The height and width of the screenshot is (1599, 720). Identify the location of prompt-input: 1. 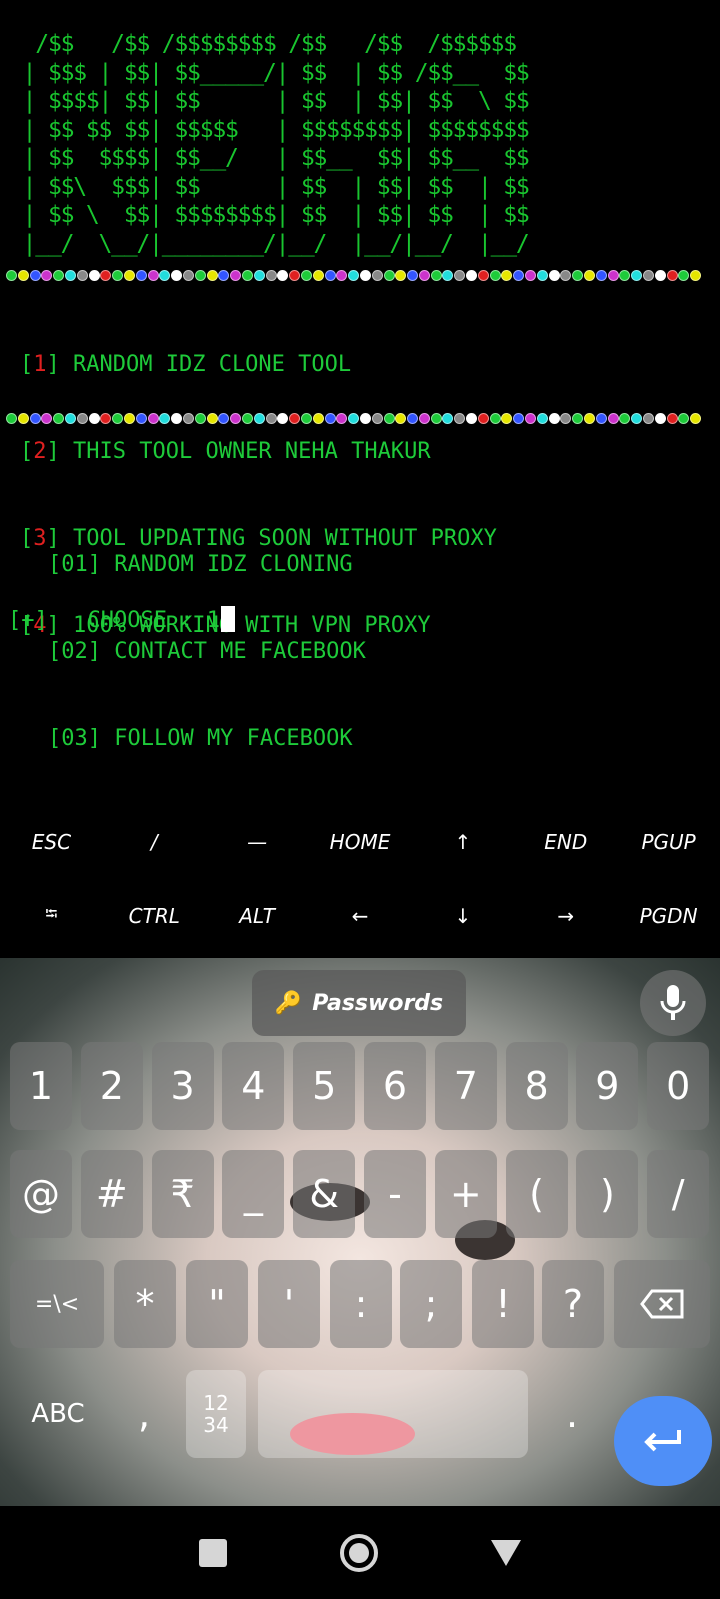
(213, 620).